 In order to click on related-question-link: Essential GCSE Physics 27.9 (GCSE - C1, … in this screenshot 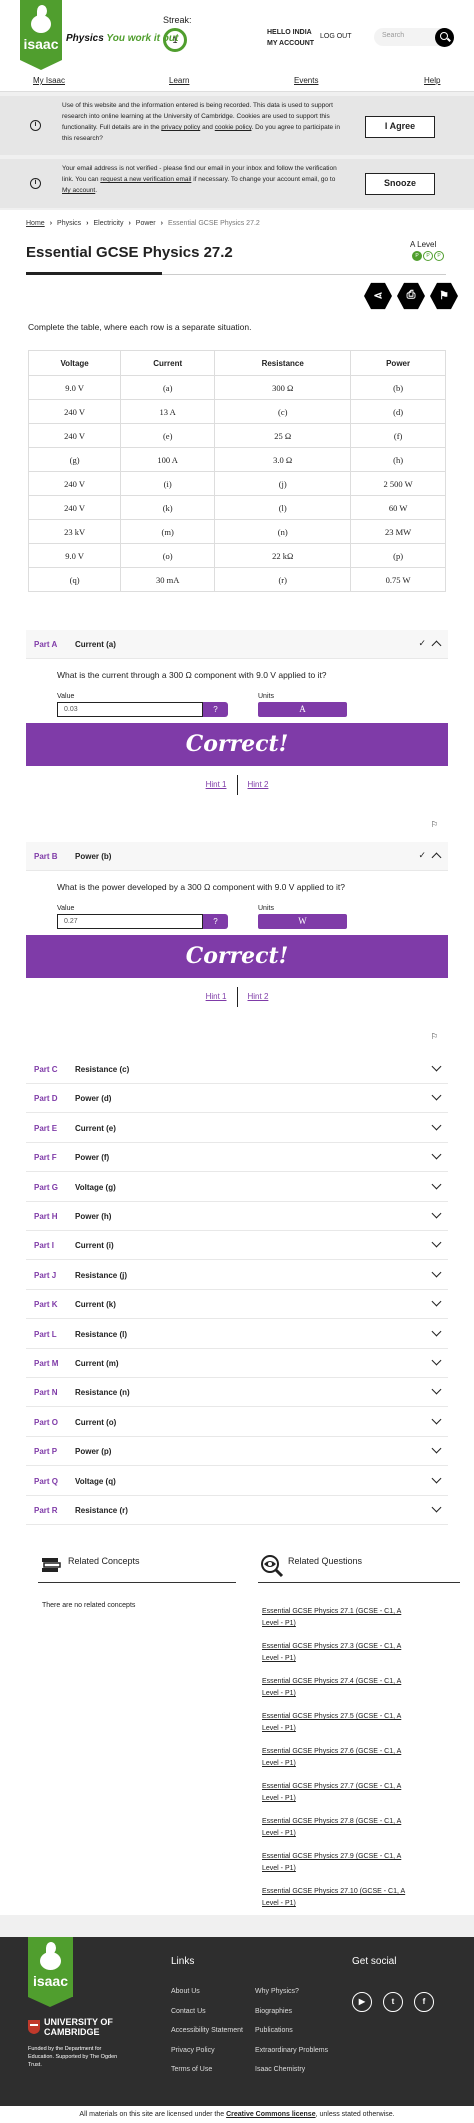, I will do `click(337, 1863)`.